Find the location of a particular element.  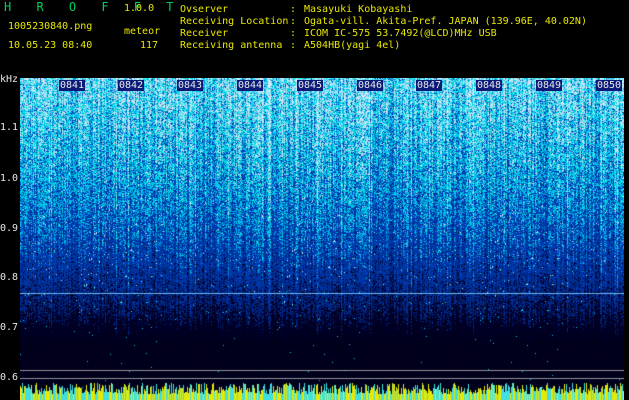

datetime-label: 10.05.23 08:40 is located at coordinates (50, 45).